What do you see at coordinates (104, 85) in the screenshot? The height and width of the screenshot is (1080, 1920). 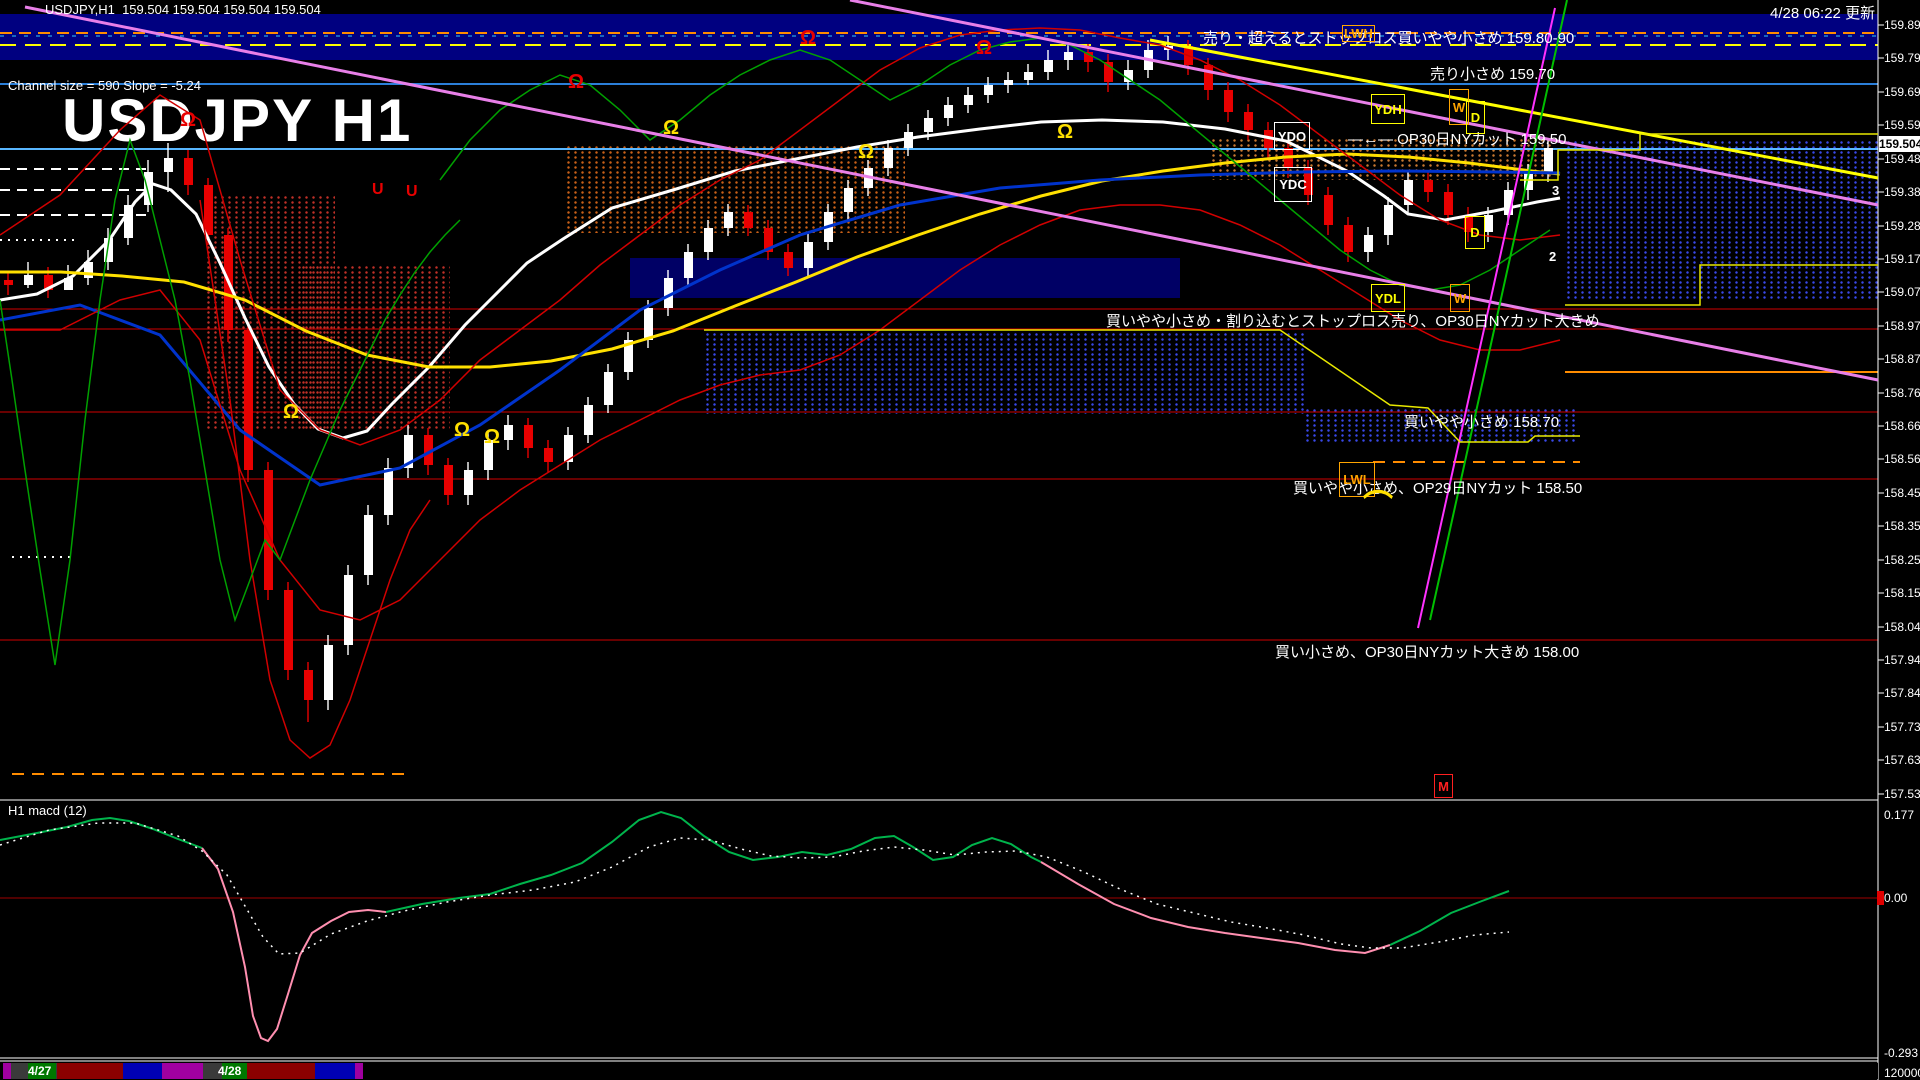 I see `channel-info-label: Channel size = 590 Slope = -5.24` at bounding box center [104, 85].